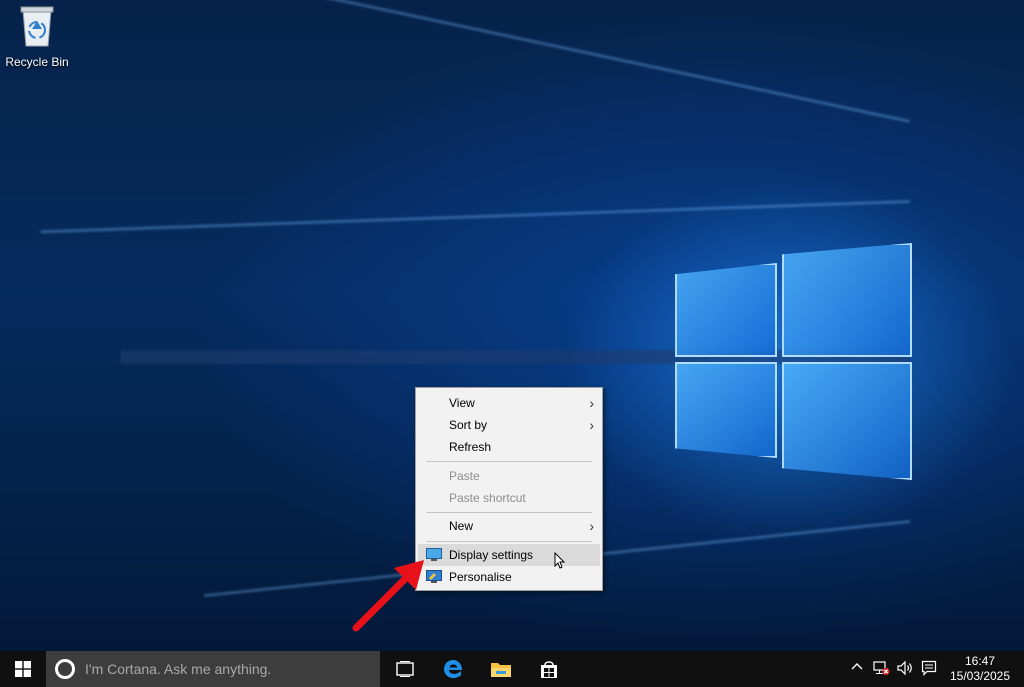  I want to click on recycle-bin-icon, so click(37, 26).